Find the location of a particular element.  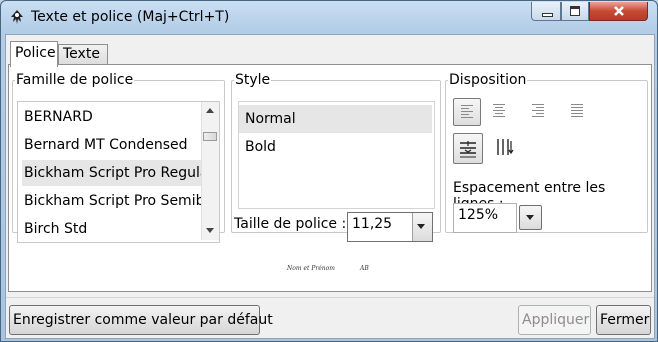

line-spacing-value: 125% is located at coordinates (478, 215).